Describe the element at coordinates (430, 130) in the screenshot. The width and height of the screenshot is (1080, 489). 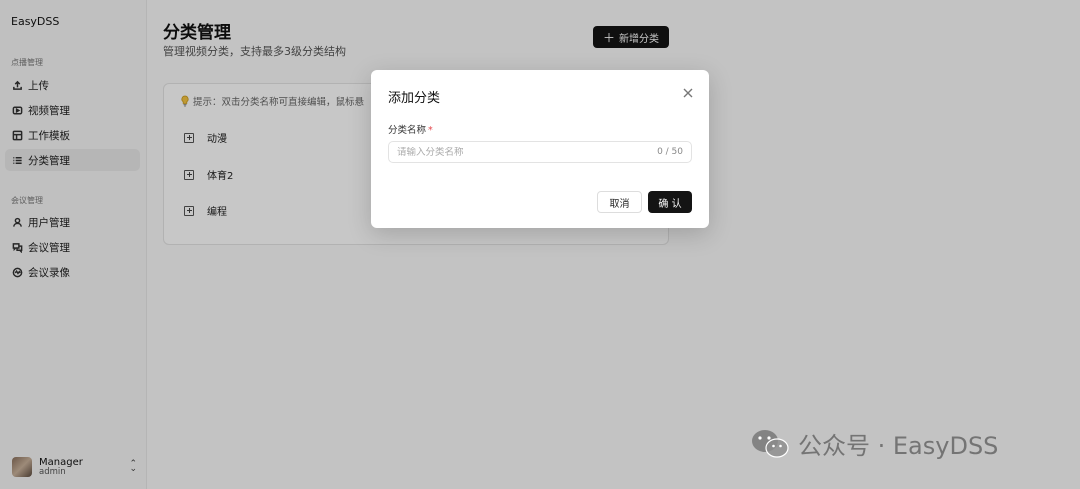
I see `required-mark: *` at that location.